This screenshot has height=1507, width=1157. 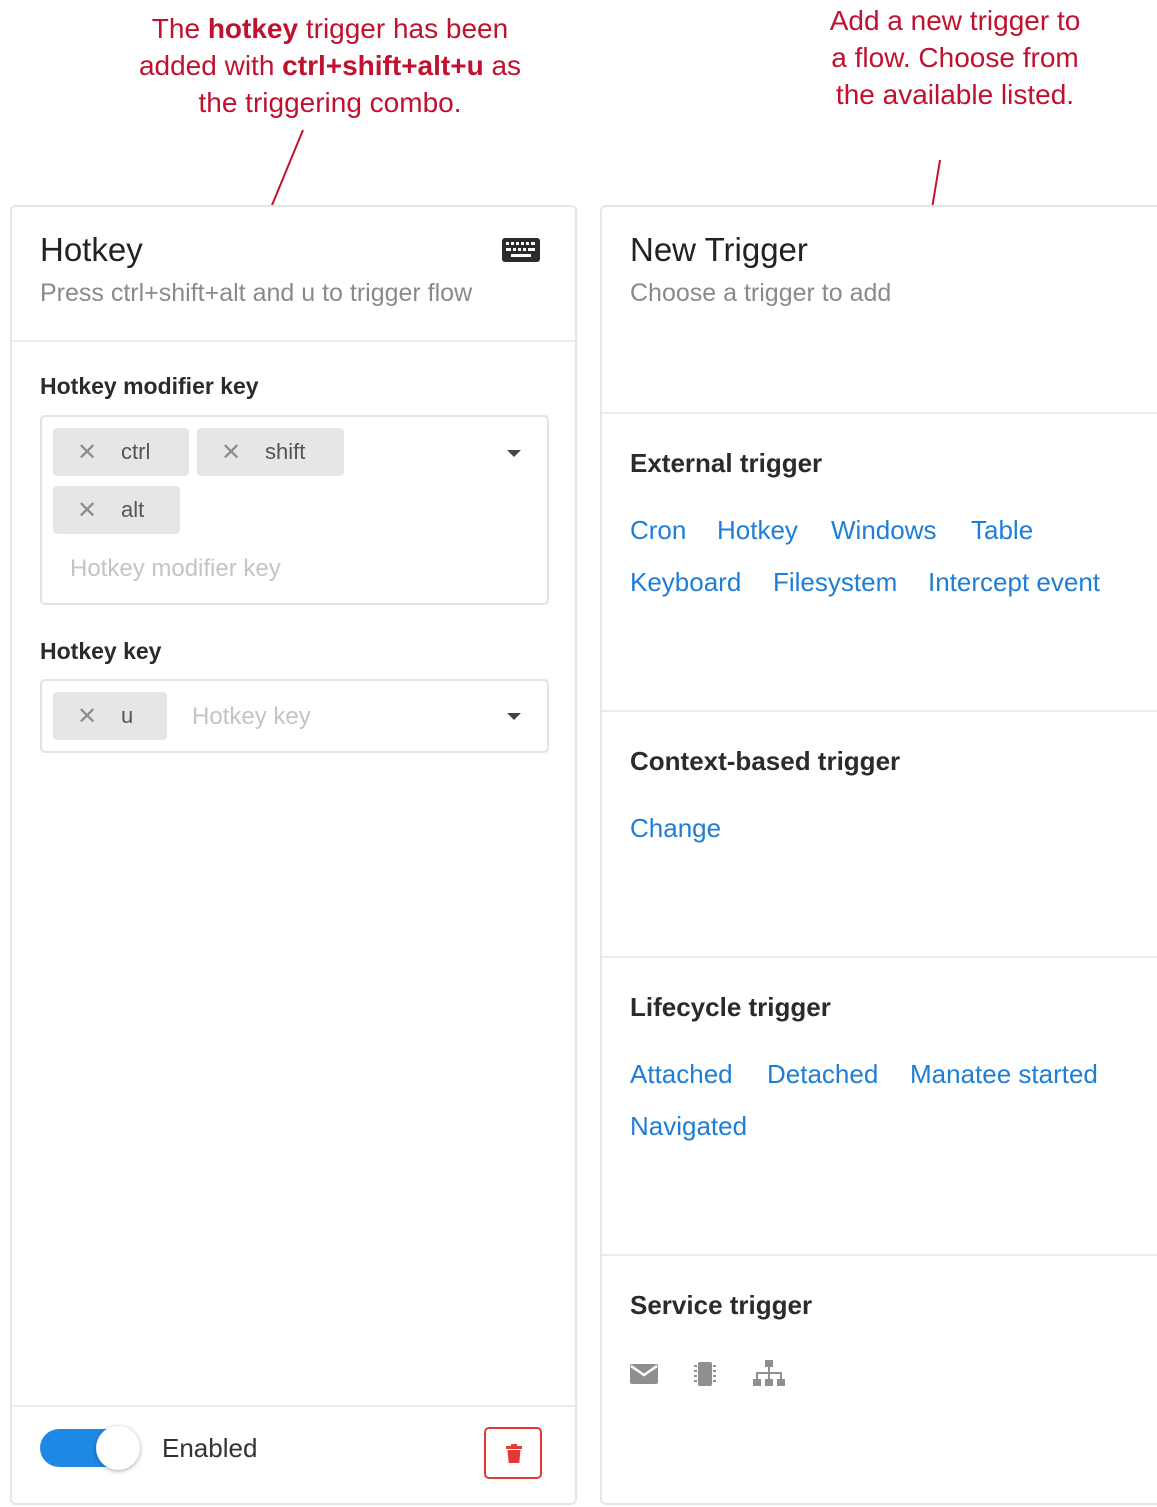 What do you see at coordinates (93, 716) in the screenshot?
I see `remove-u-icon: ✕` at bounding box center [93, 716].